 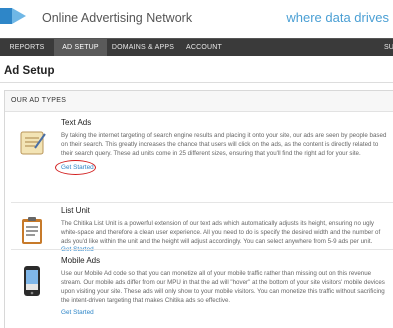 I want to click on page-title: Ad Setup, so click(x=29, y=71).